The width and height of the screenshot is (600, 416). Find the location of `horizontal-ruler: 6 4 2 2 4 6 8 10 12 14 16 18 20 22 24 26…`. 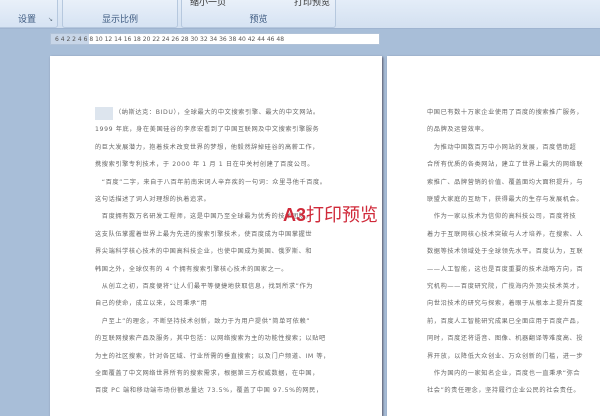

horizontal-ruler: 6 4 2 2 4 6 8 10 12 14 16 18 20 22 24 26… is located at coordinates (215, 39).